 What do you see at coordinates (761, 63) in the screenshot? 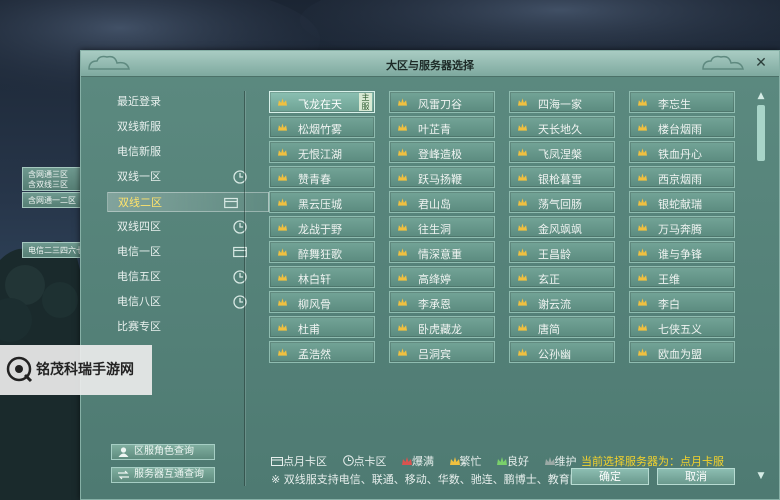
I see `close-icon: ✕` at bounding box center [761, 63].